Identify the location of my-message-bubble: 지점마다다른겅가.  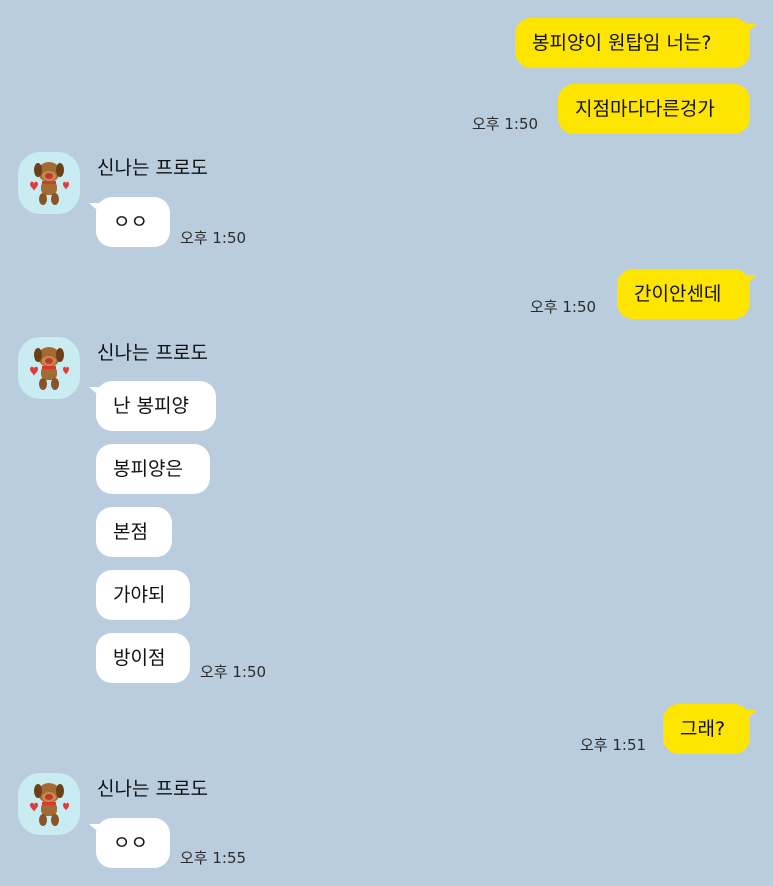
(654, 109).